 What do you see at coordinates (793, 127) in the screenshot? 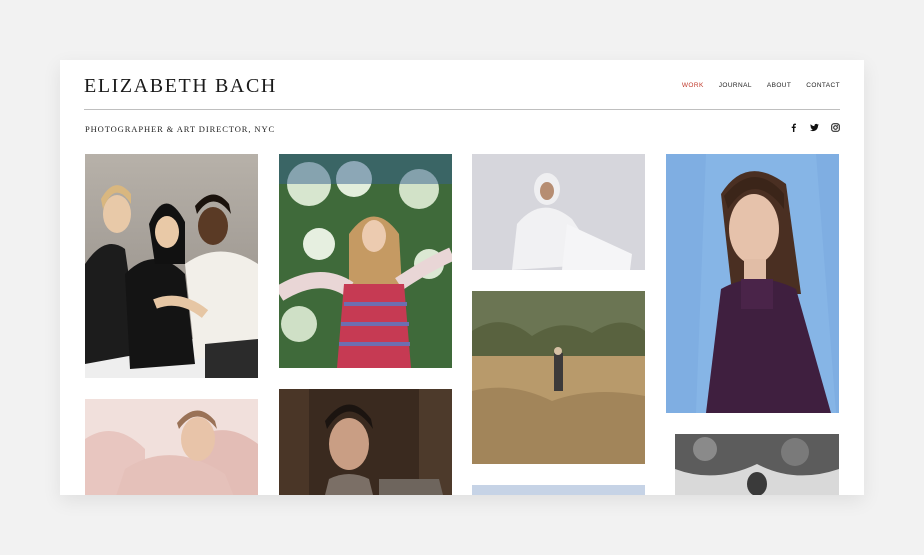
I see `facebook-icon` at bounding box center [793, 127].